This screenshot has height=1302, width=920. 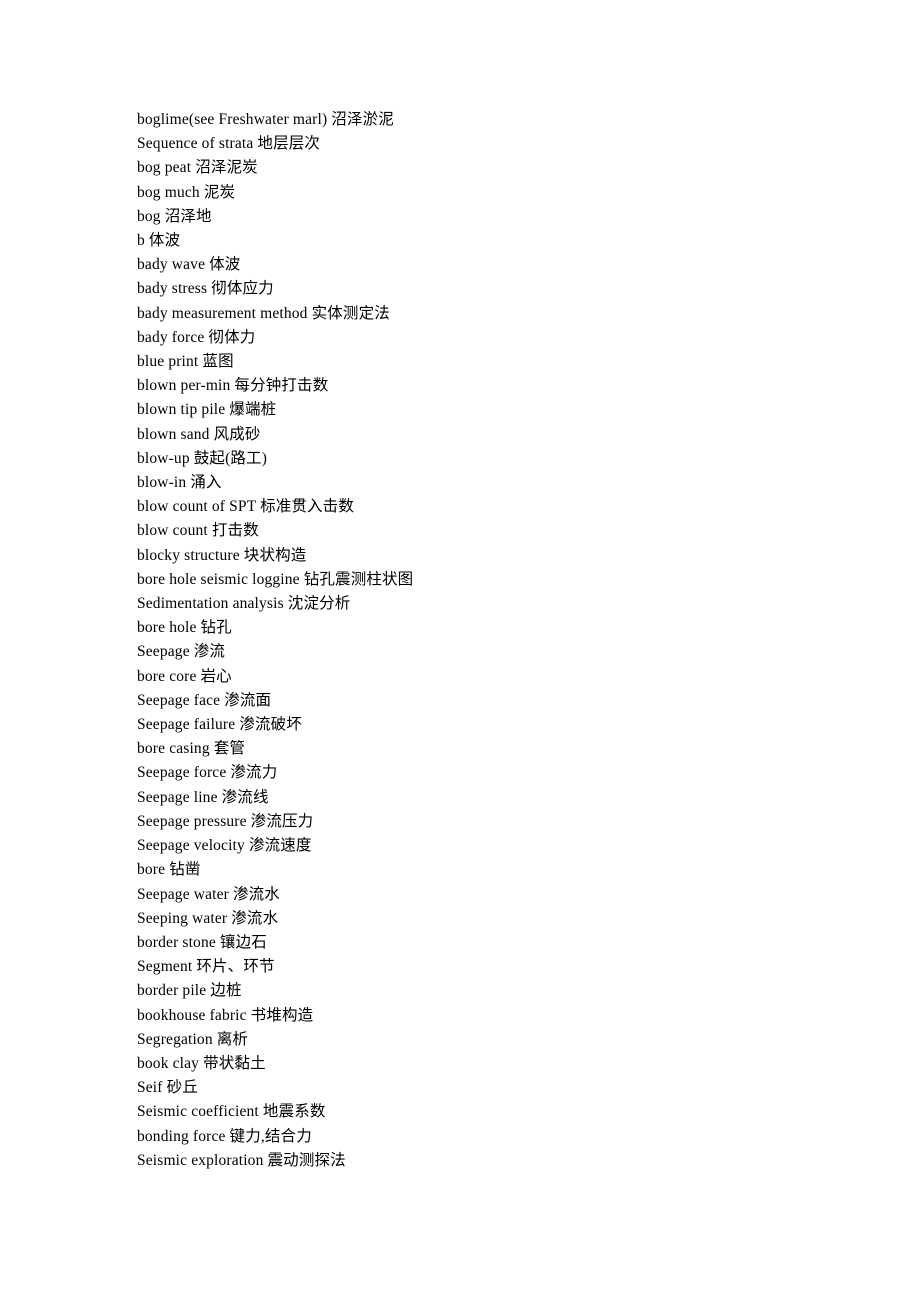 What do you see at coordinates (198, 531) in the screenshot?
I see `glossary-entry: blow count 打击数` at bounding box center [198, 531].